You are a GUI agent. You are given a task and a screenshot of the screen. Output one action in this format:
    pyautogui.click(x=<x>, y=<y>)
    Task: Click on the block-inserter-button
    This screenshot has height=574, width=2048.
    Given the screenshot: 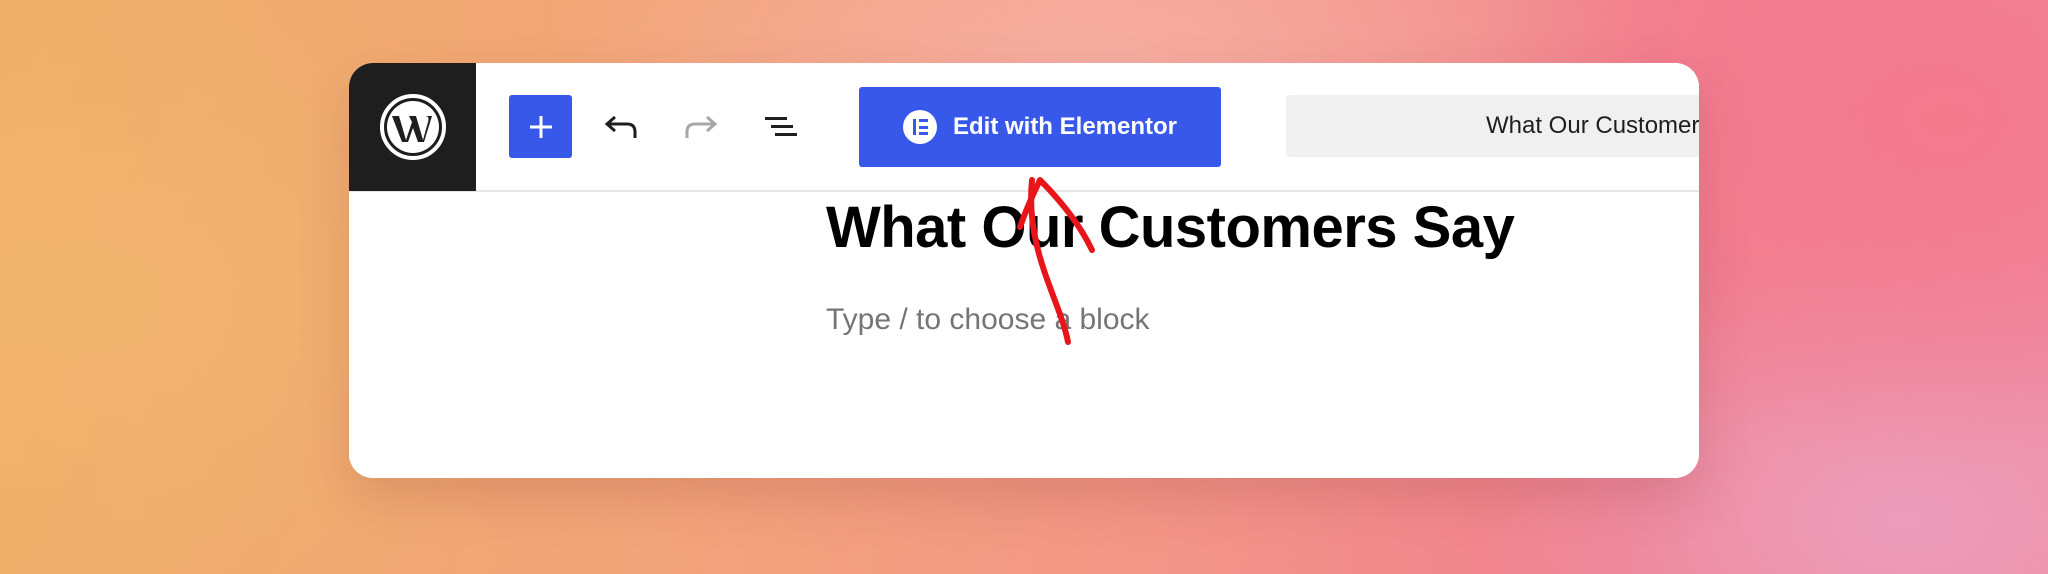 What is the action you would take?
    pyautogui.click(x=540, y=126)
    